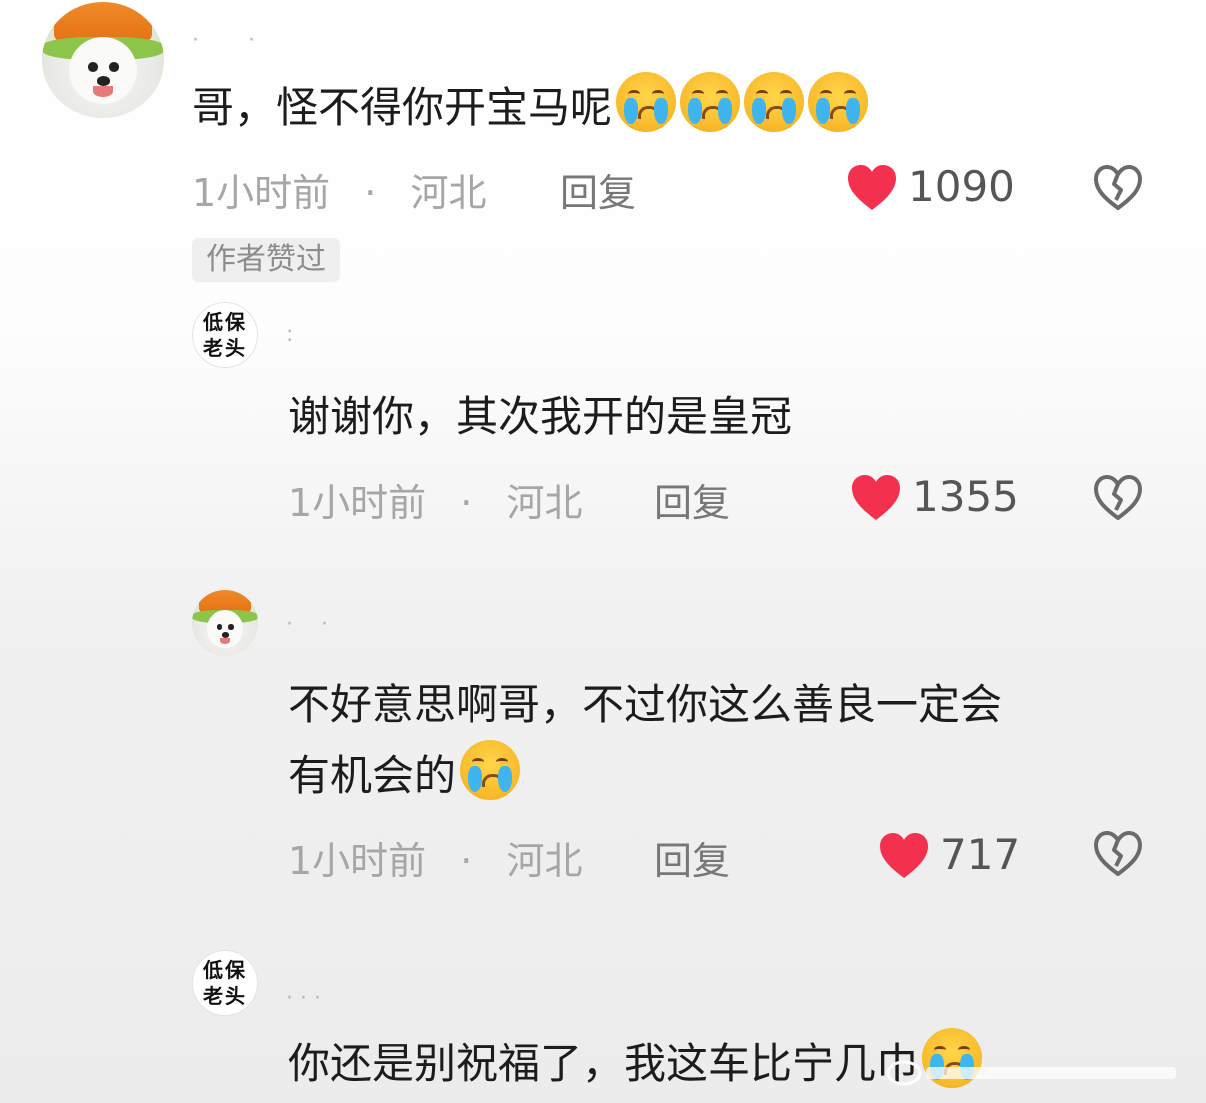  Describe the element at coordinates (266, 260) in the screenshot. I see `author-liked-badge: 作者赞过` at that location.